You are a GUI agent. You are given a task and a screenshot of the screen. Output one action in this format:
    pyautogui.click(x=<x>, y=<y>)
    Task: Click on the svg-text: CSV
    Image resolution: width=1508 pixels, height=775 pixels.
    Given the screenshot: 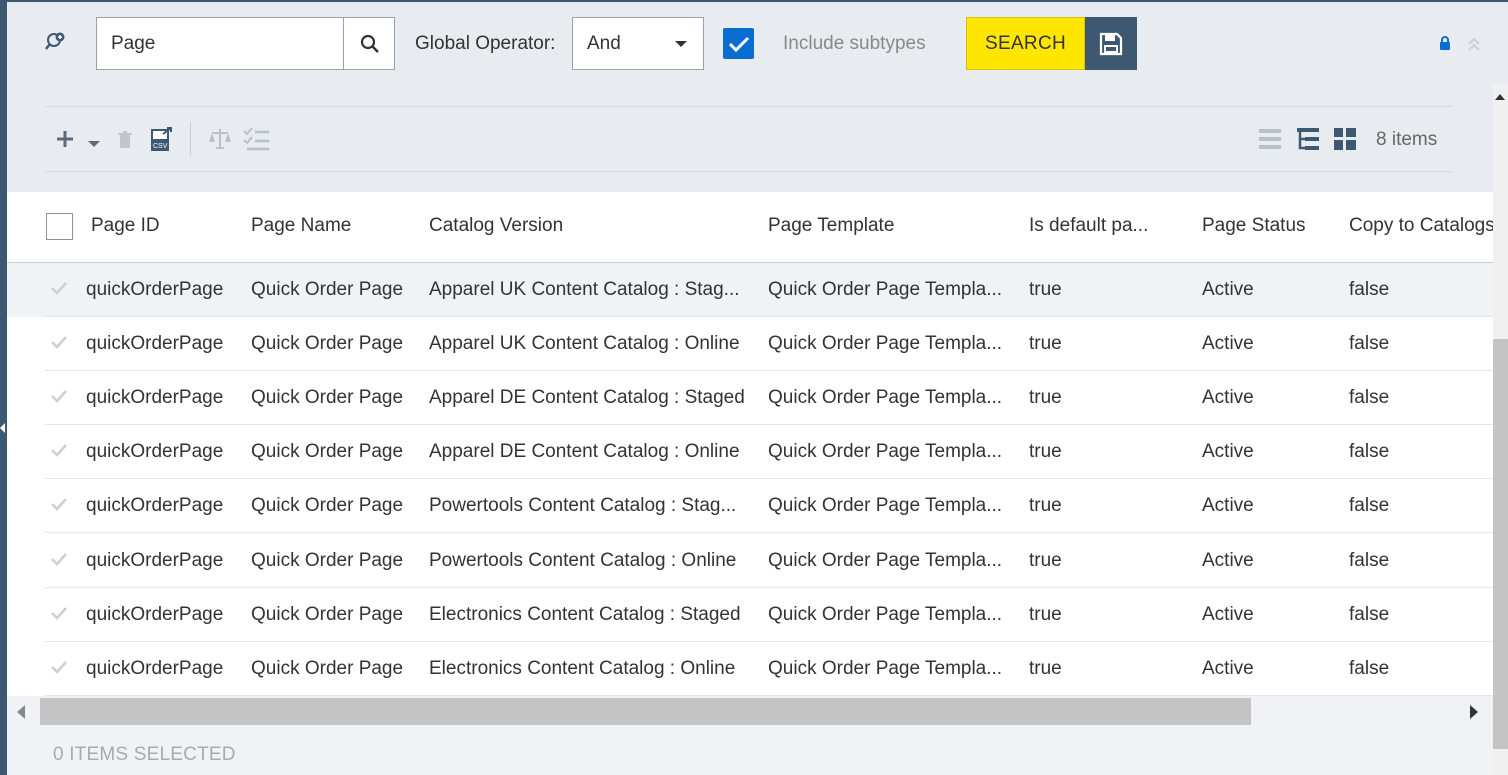 What is the action you would take?
    pyautogui.click(x=160, y=146)
    